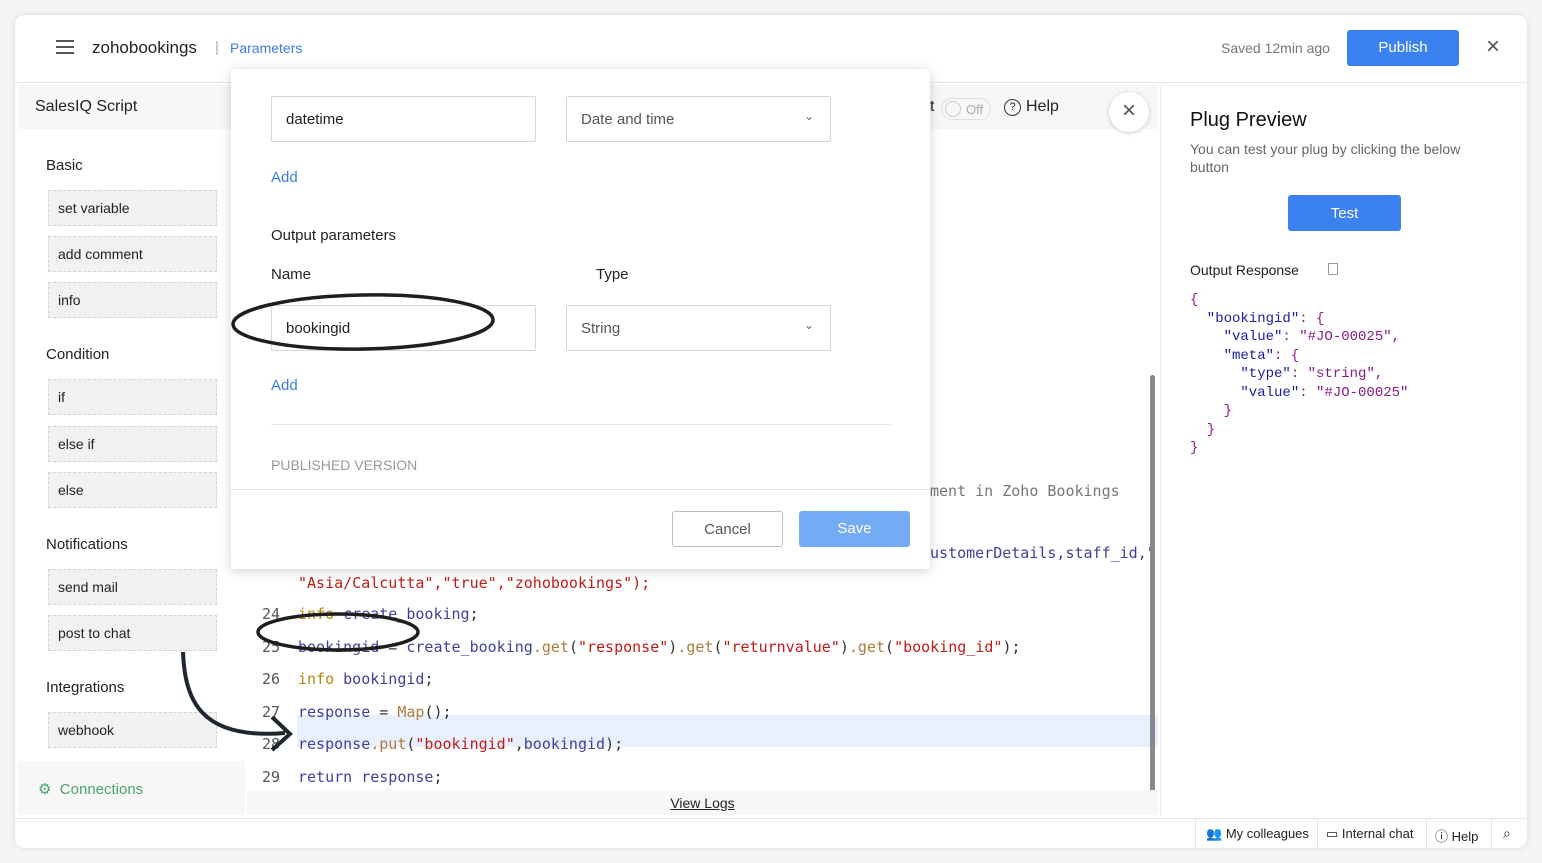 This screenshot has width=1542, height=863. What do you see at coordinates (854, 529) in the screenshot?
I see `save-button: Save` at bounding box center [854, 529].